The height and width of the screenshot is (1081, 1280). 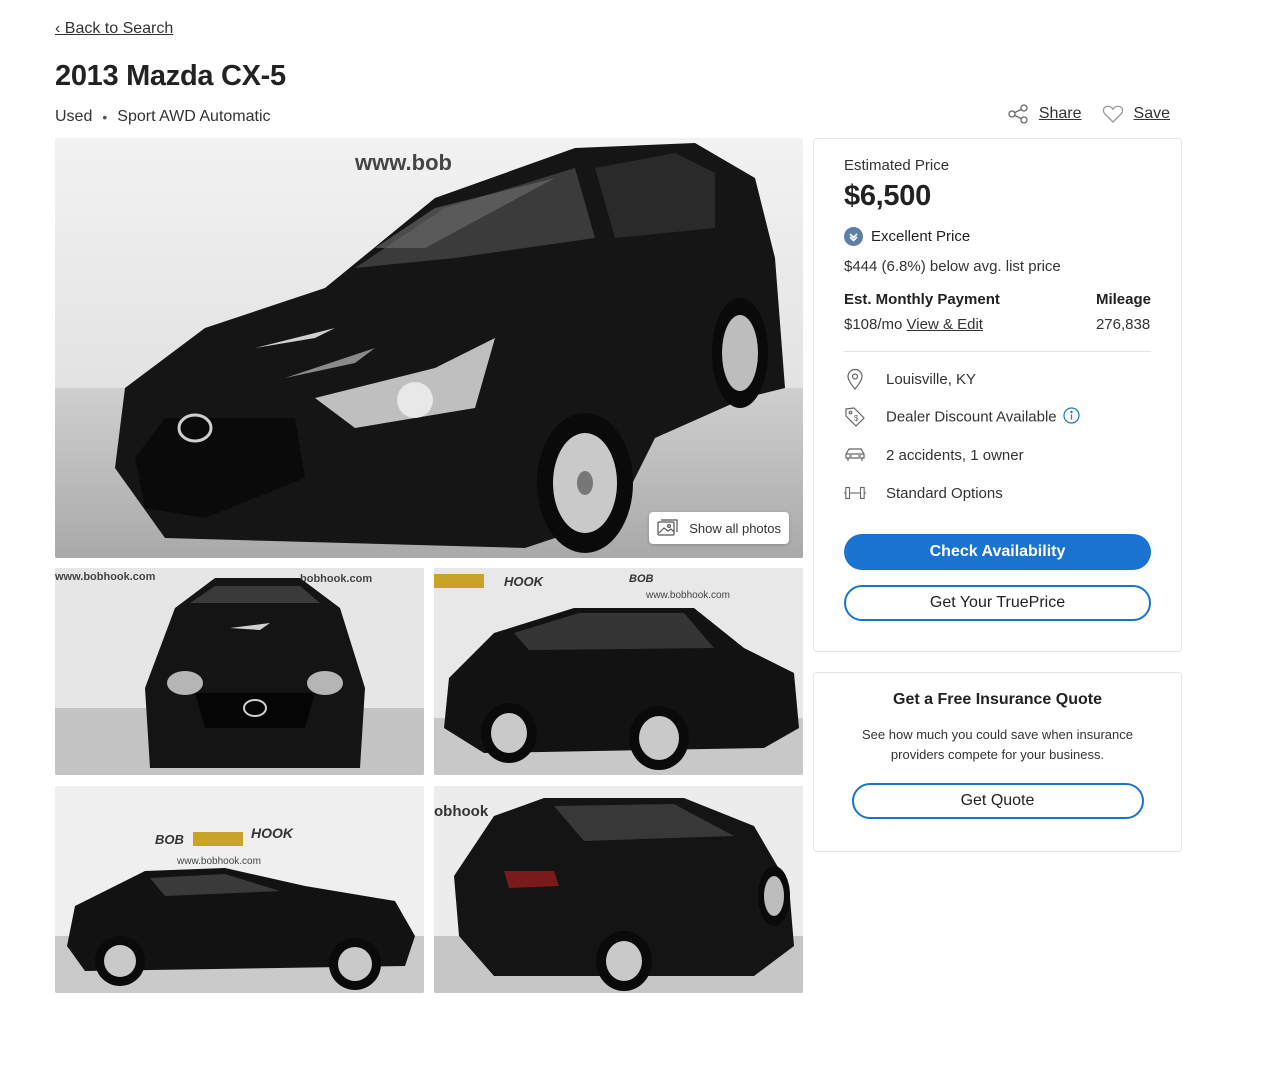 I want to click on gallery-icon, so click(x=668, y=528).